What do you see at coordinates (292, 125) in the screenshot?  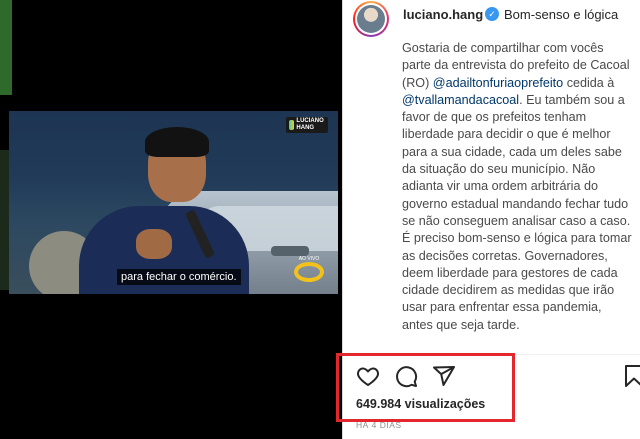 I see `tv-logo-mark` at bounding box center [292, 125].